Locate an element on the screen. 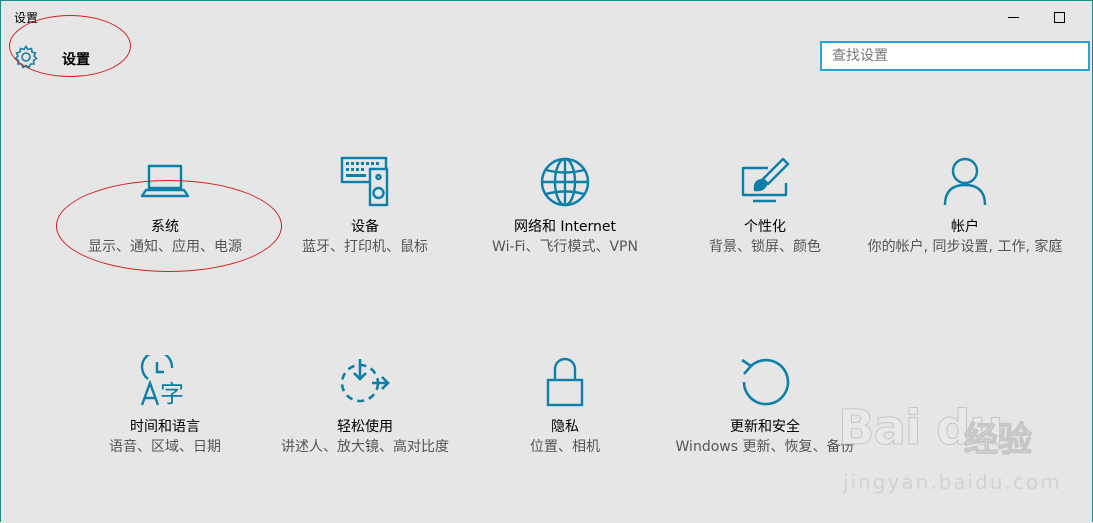 The height and width of the screenshot is (523, 1093). maximize-button is located at coordinates (1059, 17).